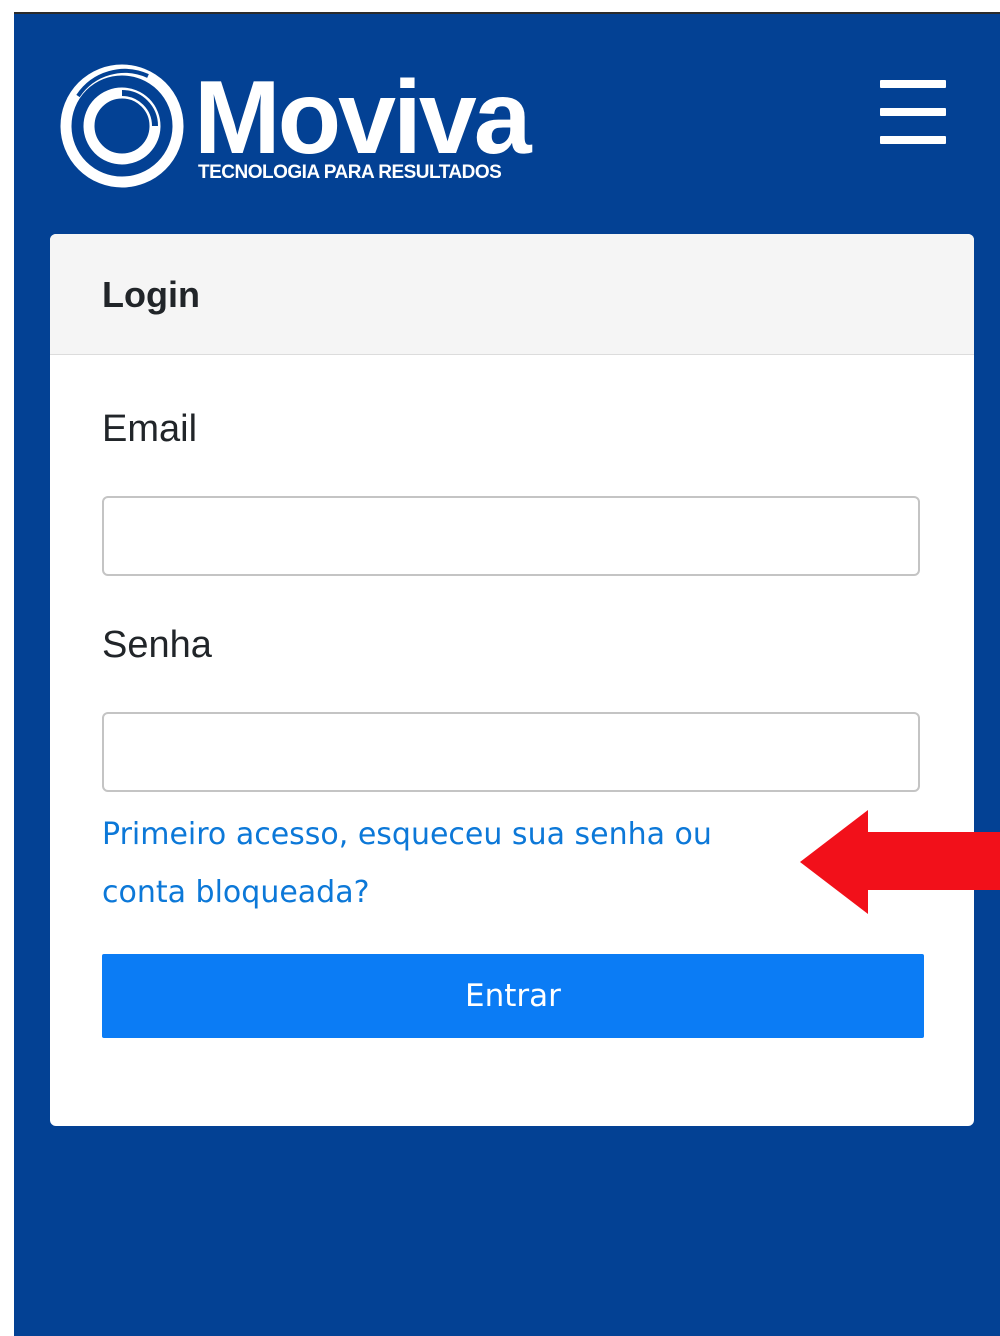 This screenshot has width=1000, height=1336. What do you see at coordinates (512, 294) in the screenshot?
I see `login-card-header: Login` at bounding box center [512, 294].